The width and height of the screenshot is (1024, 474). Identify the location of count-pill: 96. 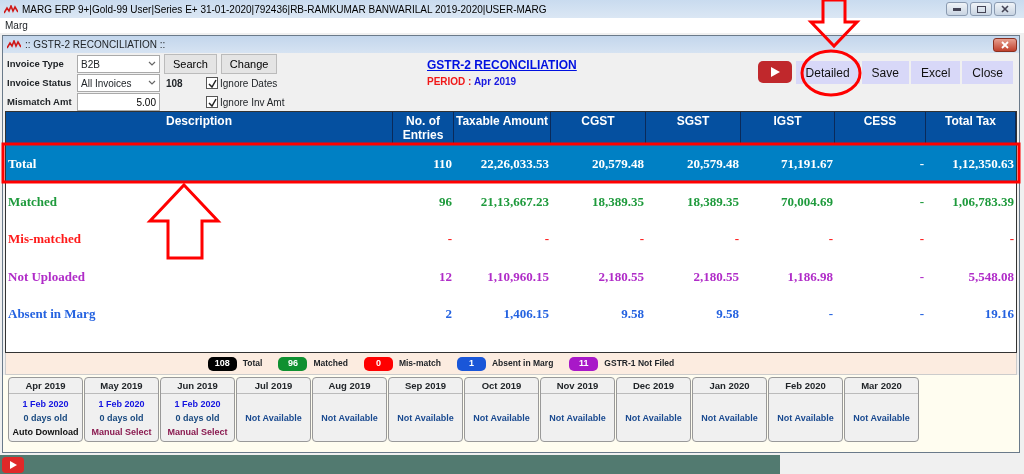
(293, 363).